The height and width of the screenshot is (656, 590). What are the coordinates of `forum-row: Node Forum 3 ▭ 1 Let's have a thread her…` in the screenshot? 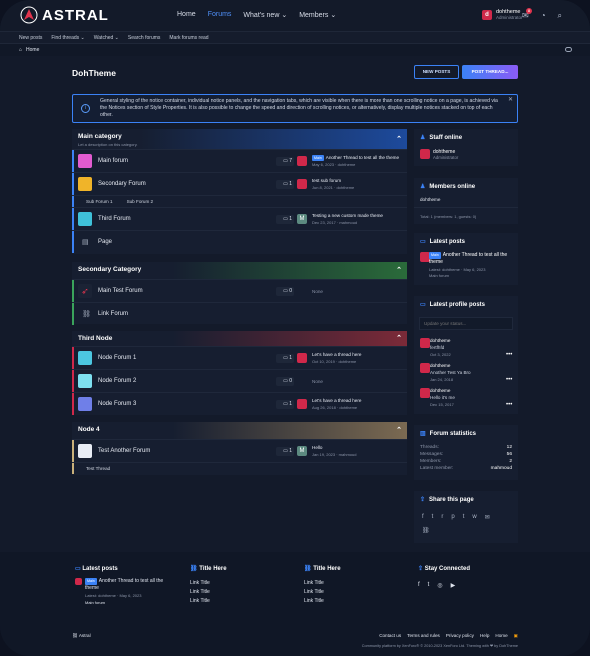 It's located at (239, 403).